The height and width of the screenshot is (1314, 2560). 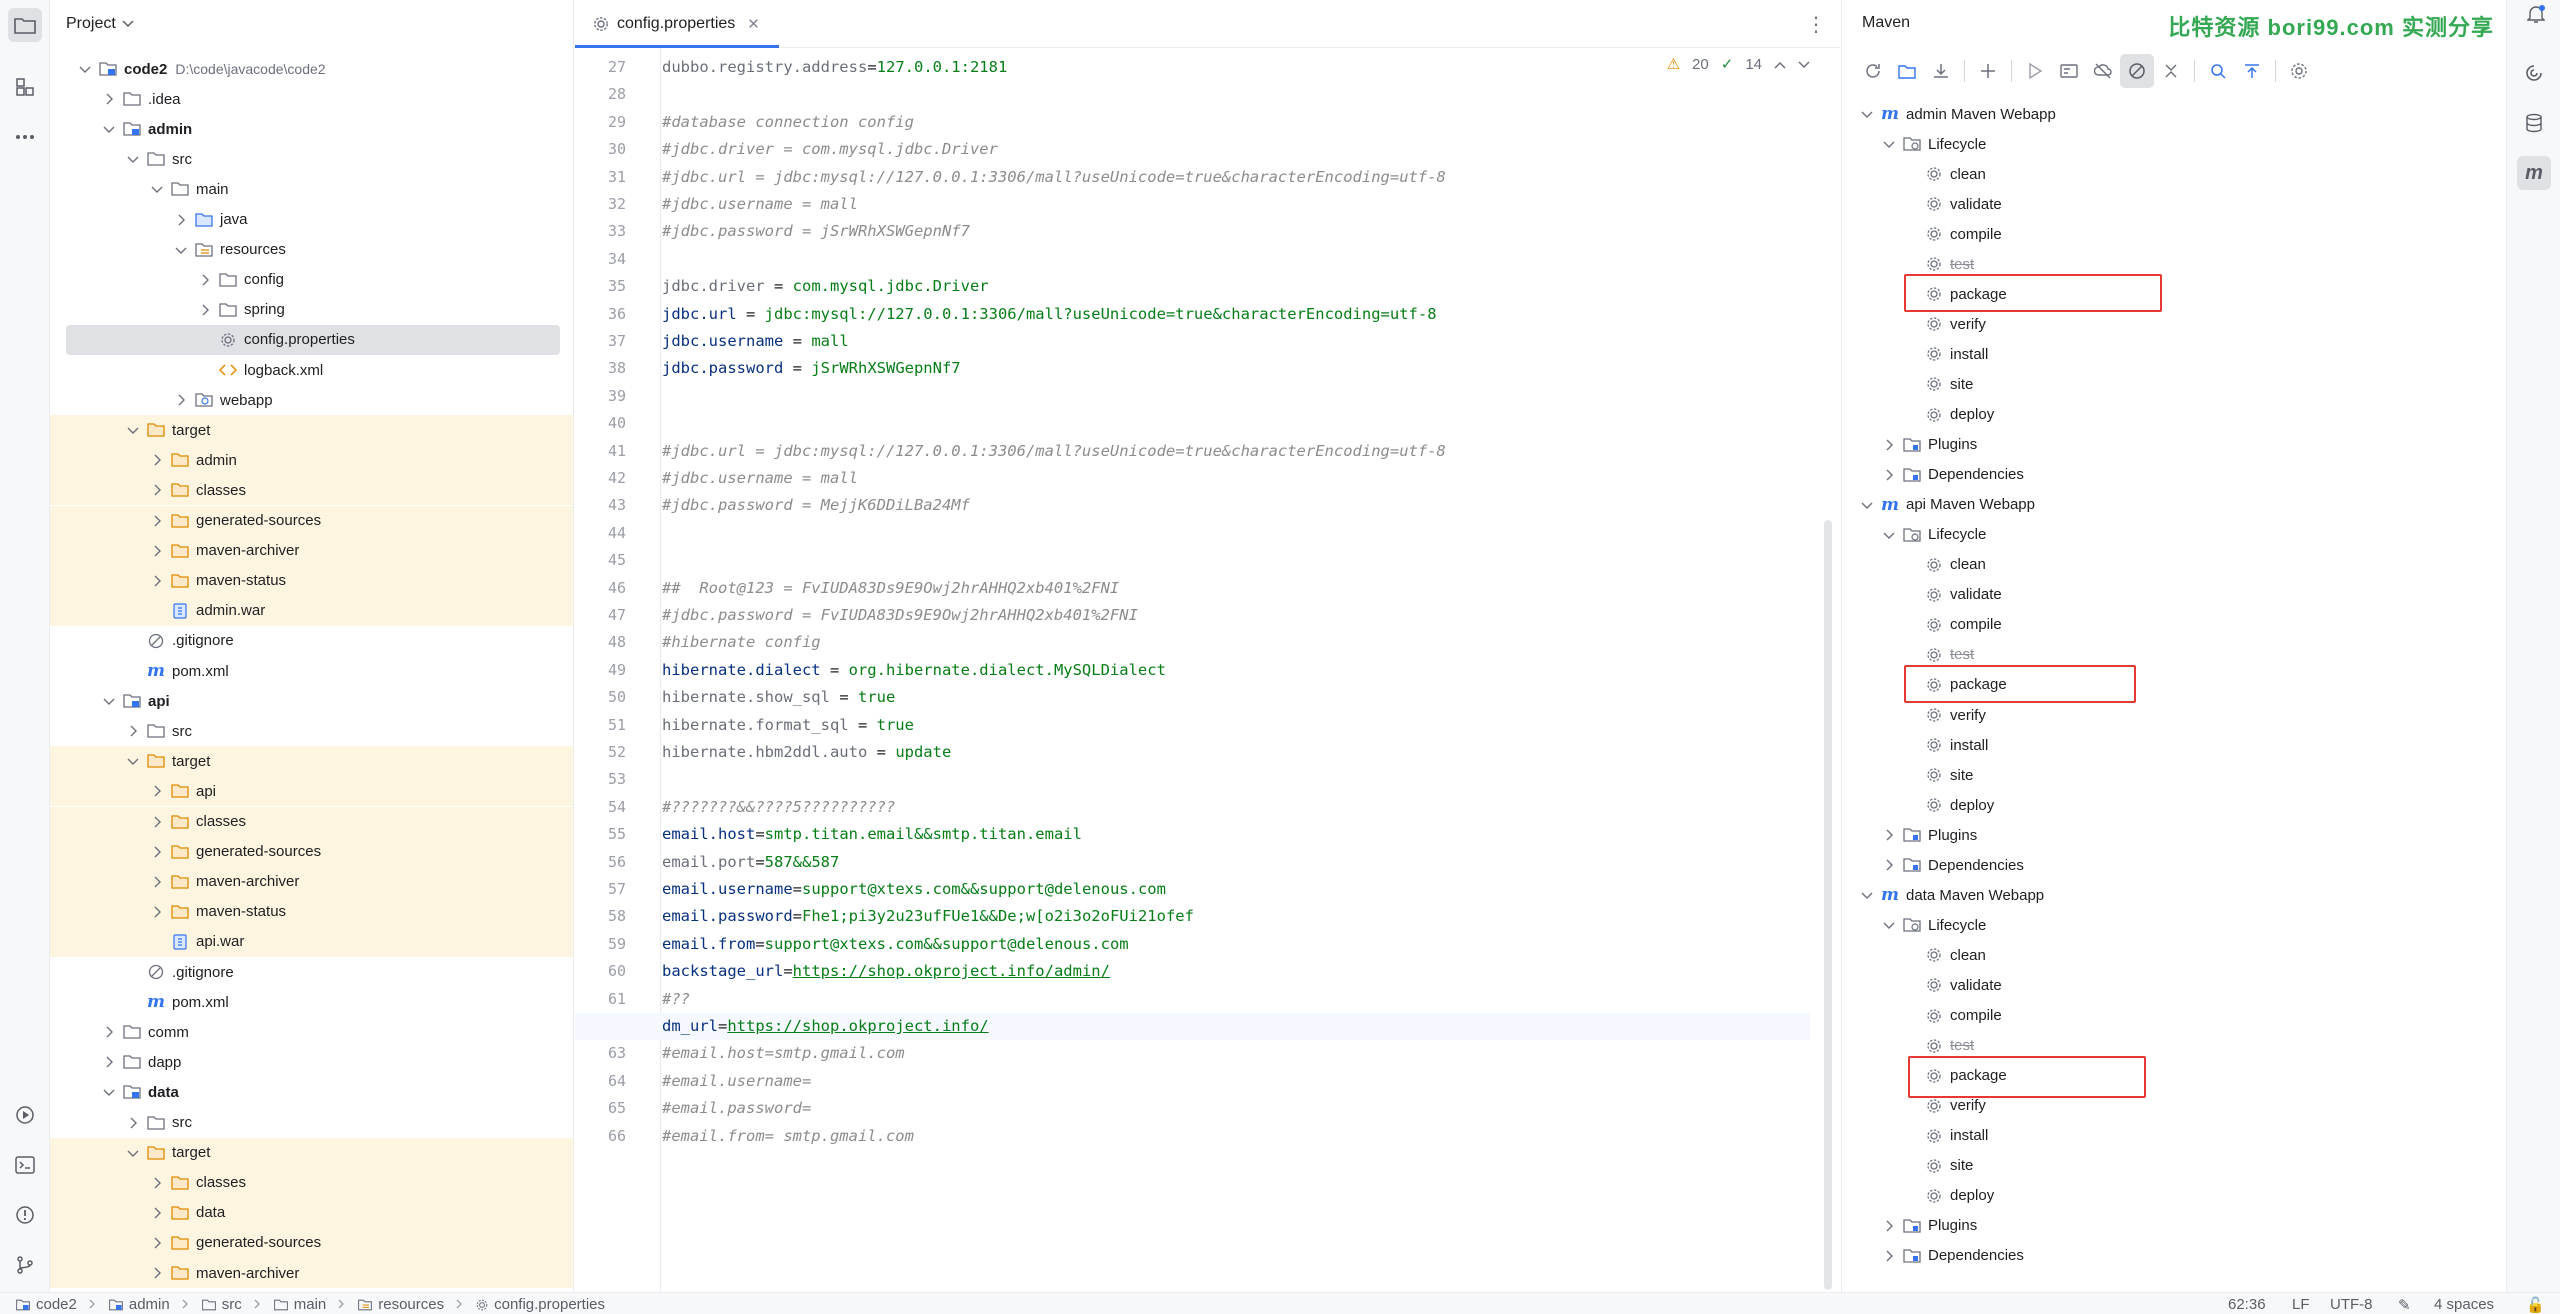 What do you see at coordinates (1192, 478) in the screenshot?
I see `code-line: #jdbc.username = mall` at bounding box center [1192, 478].